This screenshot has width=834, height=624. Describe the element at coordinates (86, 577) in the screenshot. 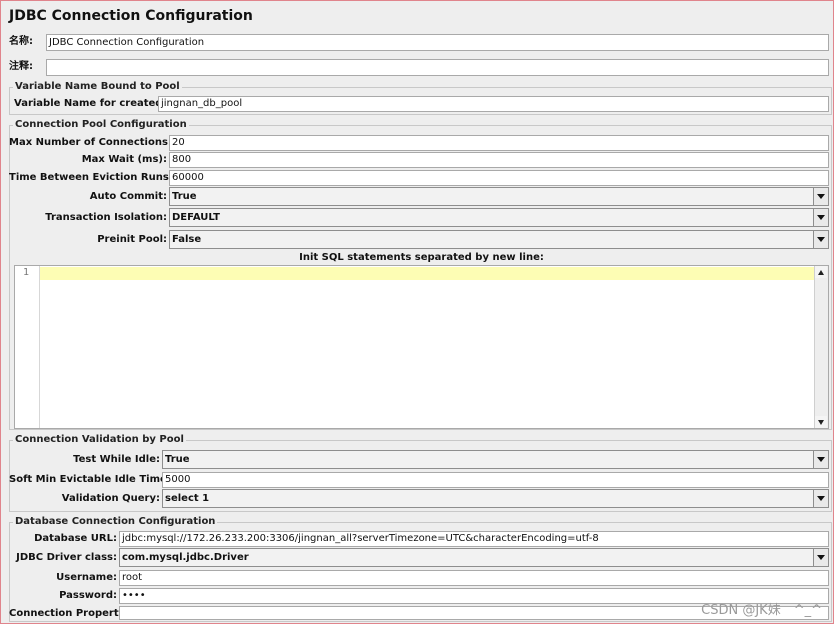

I see `username-label: Username:` at that location.